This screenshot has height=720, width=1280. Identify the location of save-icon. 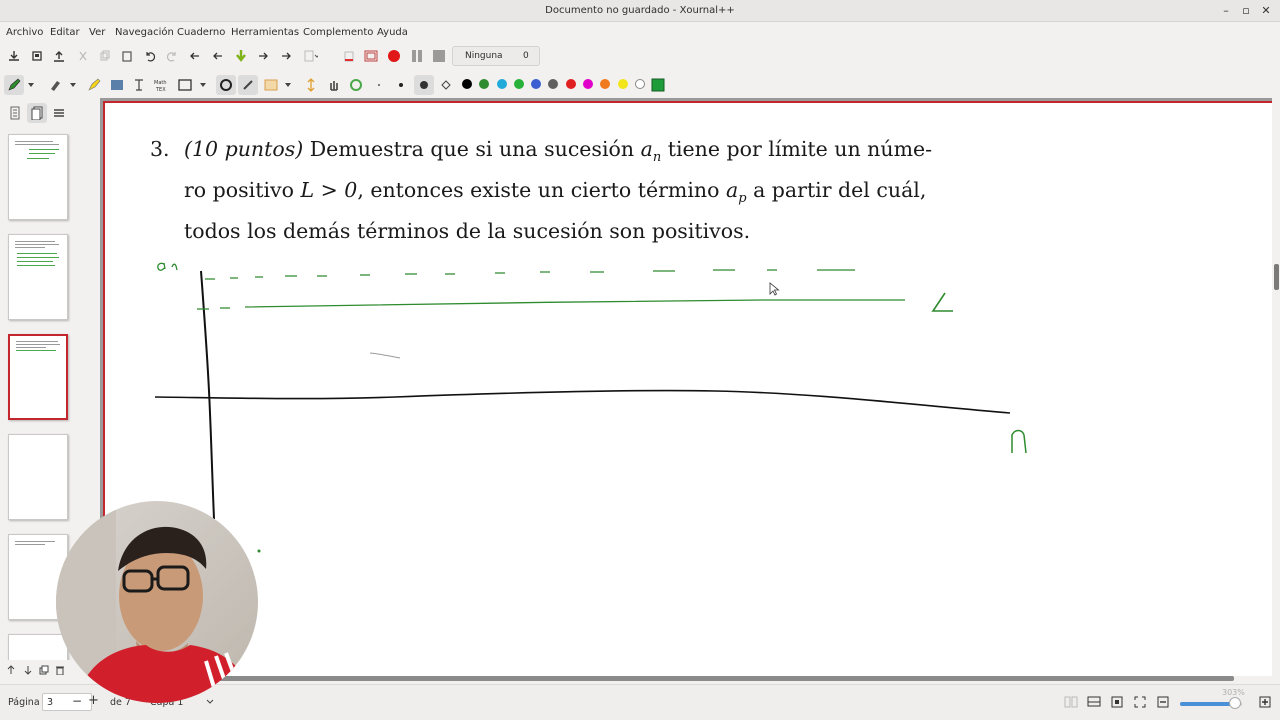
(14, 56).